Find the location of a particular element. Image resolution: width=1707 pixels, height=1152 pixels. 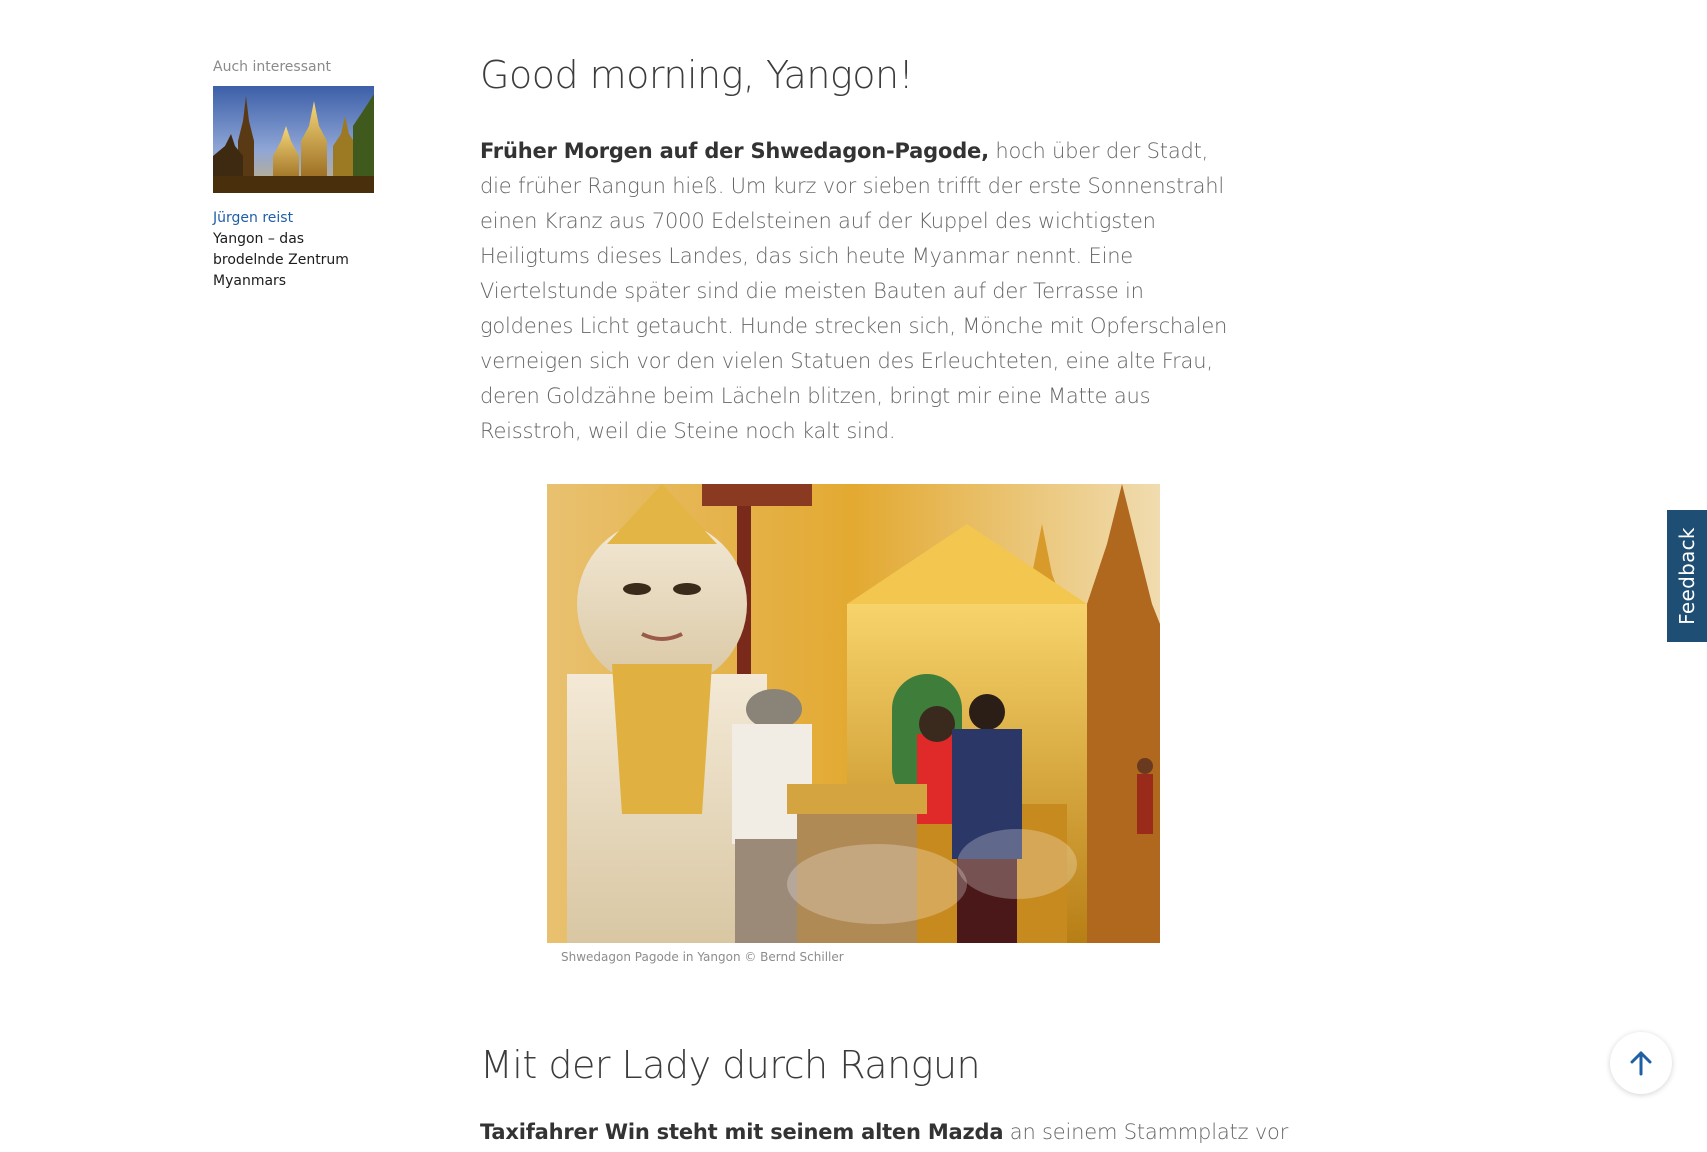

feedback-label: Feedback is located at coordinates (1687, 576).